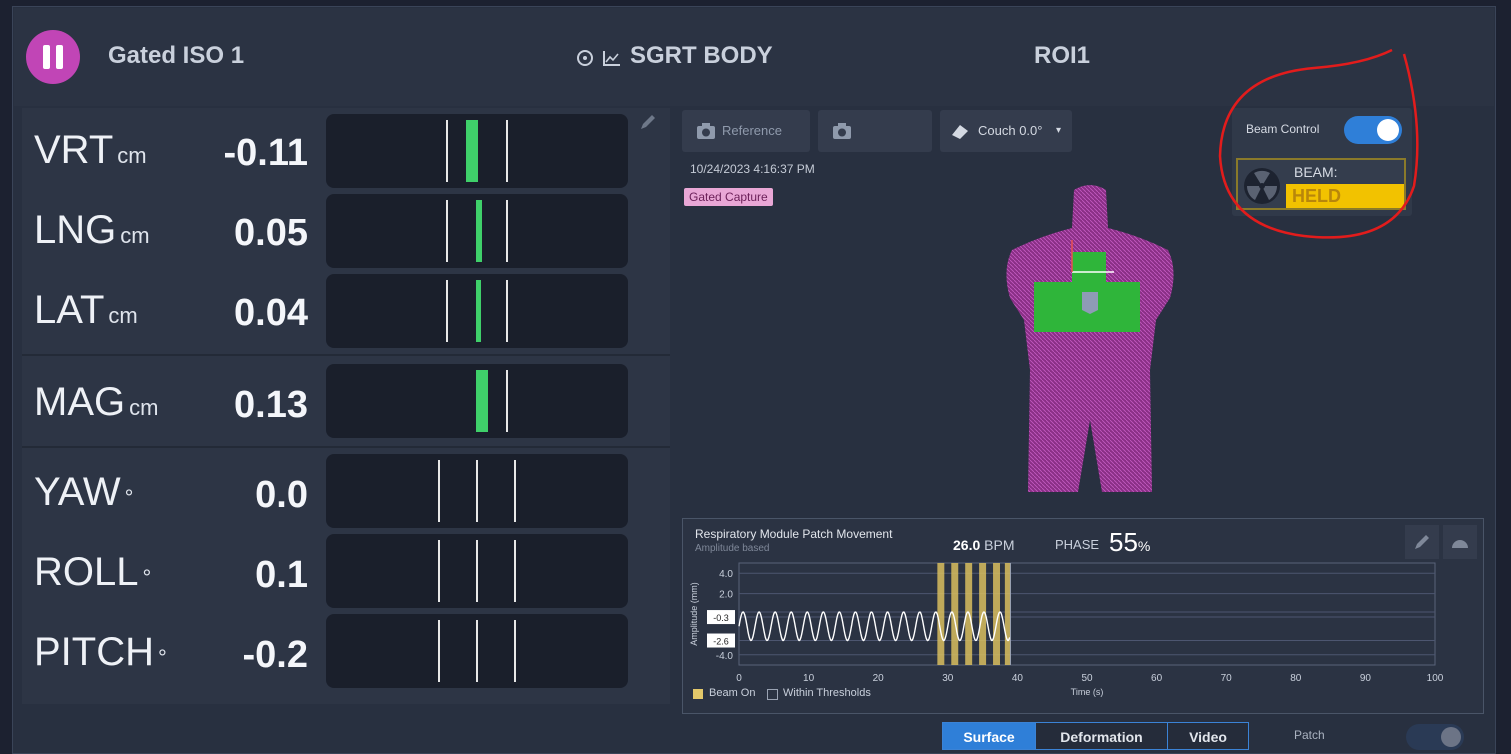  What do you see at coordinates (1157, 678) in the screenshot?
I see `x-tick-label: 60` at bounding box center [1157, 678].